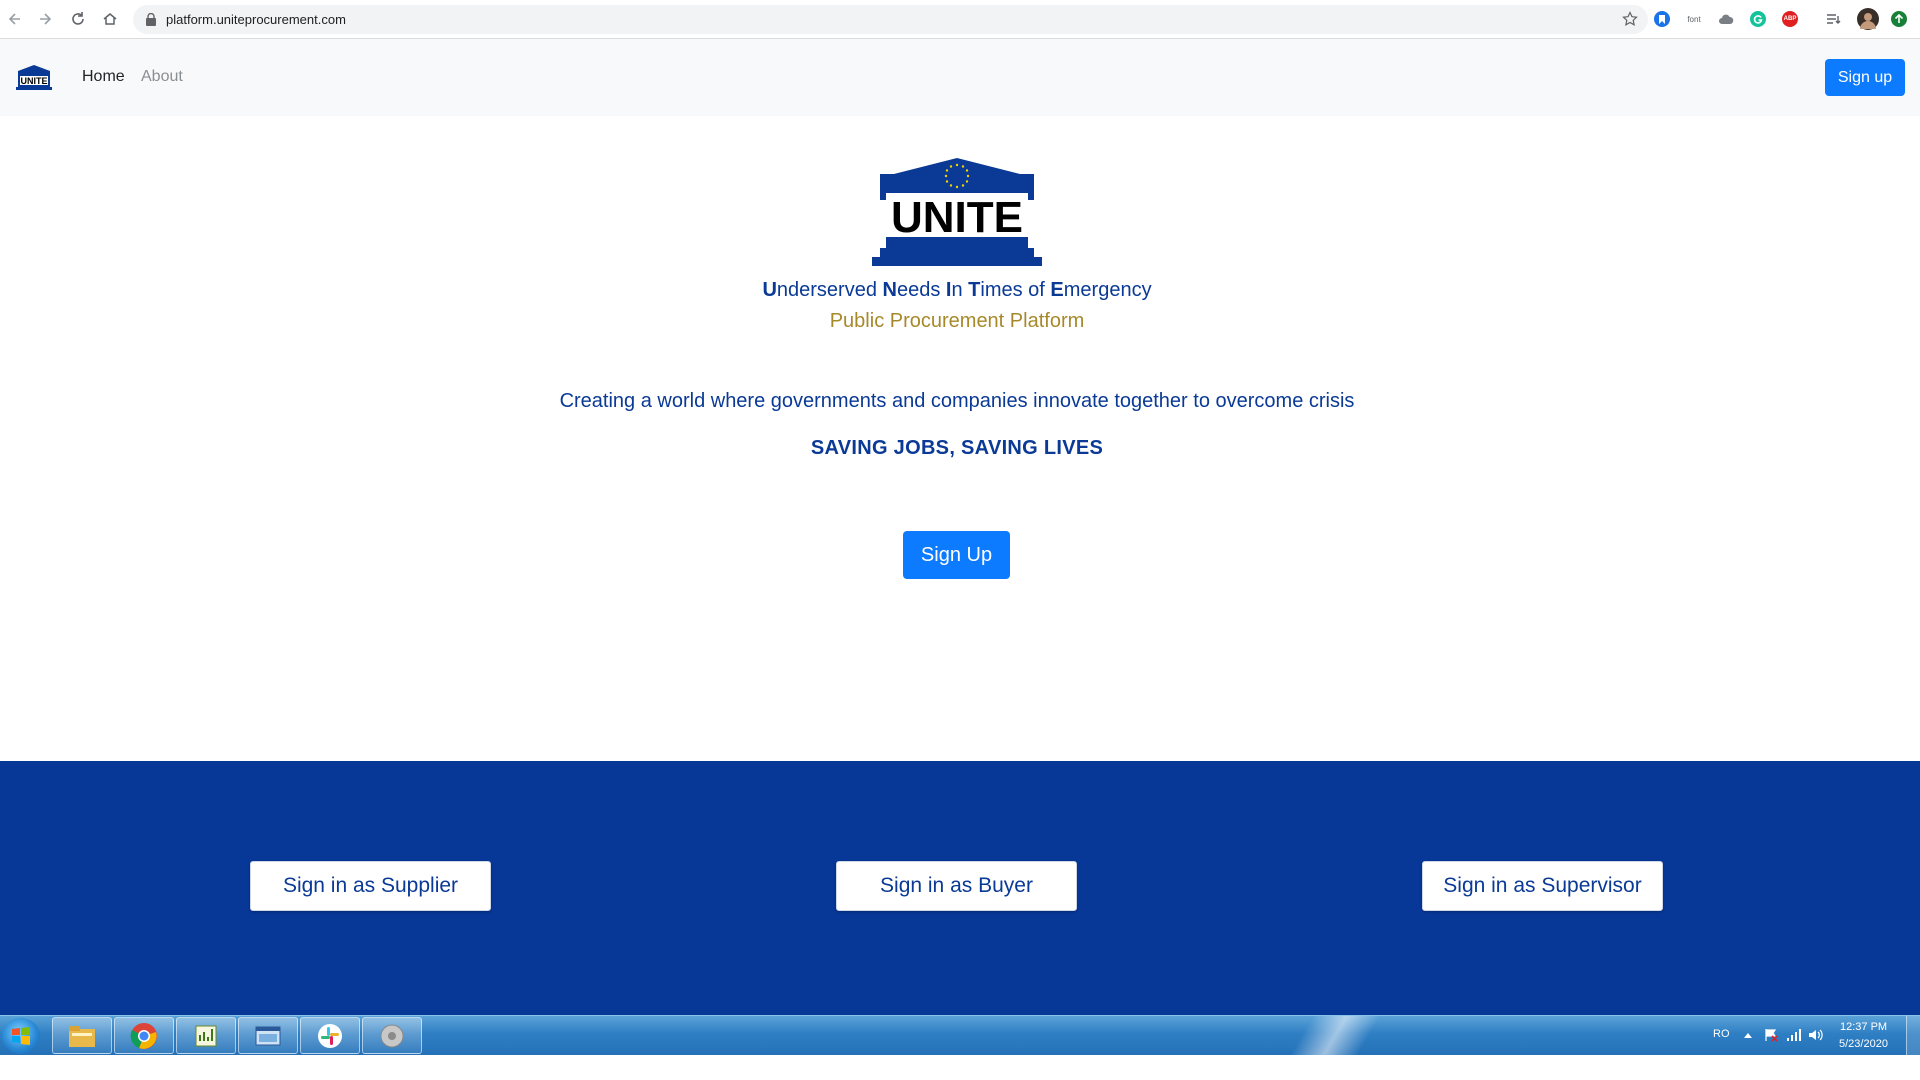 The image size is (1920, 1080). I want to click on navbar-signup-button: Sign up, so click(1865, 77).